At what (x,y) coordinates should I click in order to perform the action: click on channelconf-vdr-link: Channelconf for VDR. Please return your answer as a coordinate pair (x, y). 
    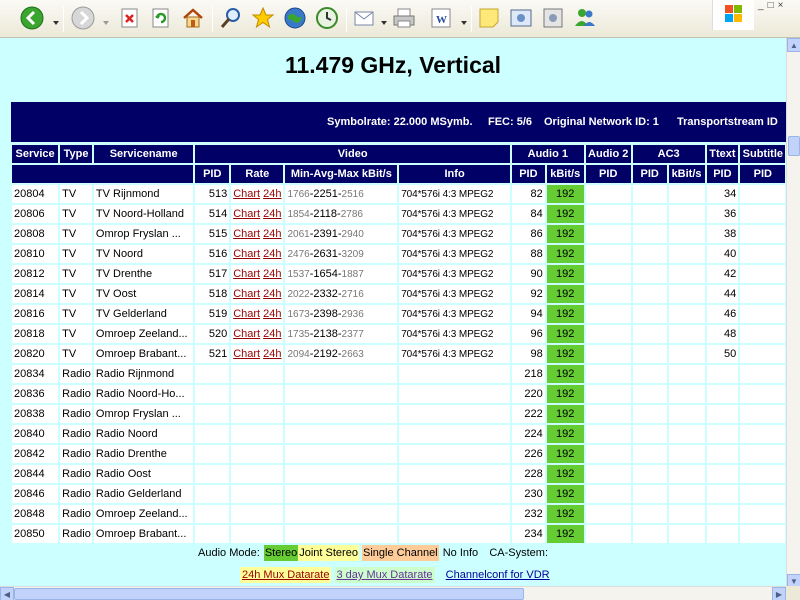
    Looking at the image, I should click on (498, 575).